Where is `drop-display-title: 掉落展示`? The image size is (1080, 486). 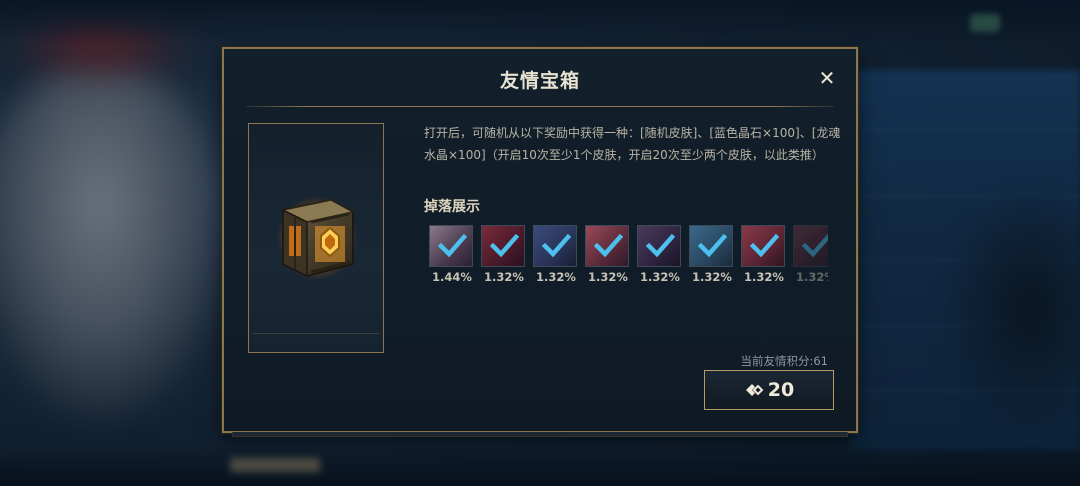
drop-display-title: 掉落展示 is located at coordinates (452, 207).